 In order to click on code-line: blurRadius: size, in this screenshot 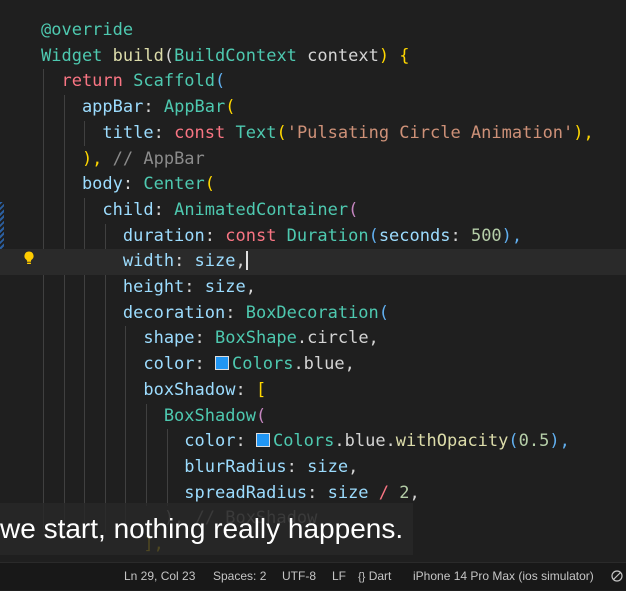, I will do `click(313, 468)`.